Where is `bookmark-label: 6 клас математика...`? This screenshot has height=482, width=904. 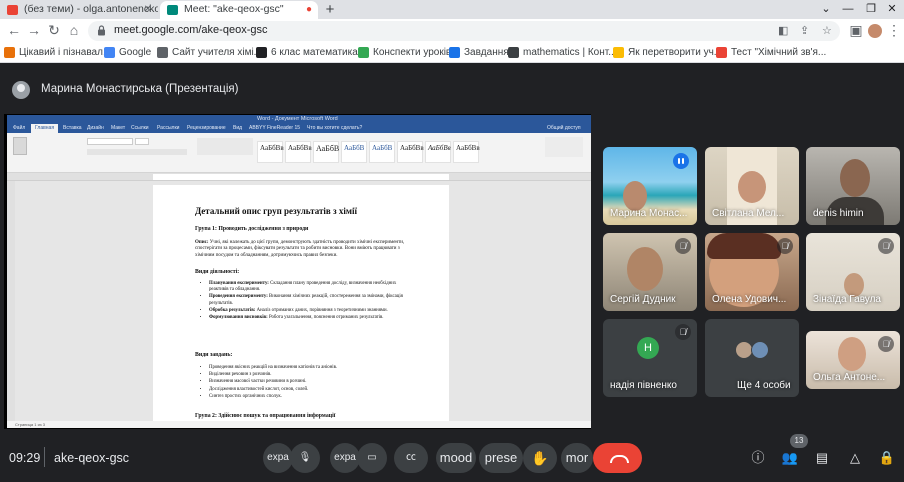 bookmark-label: 6 клас математика... is located at coordinates (319, 52).